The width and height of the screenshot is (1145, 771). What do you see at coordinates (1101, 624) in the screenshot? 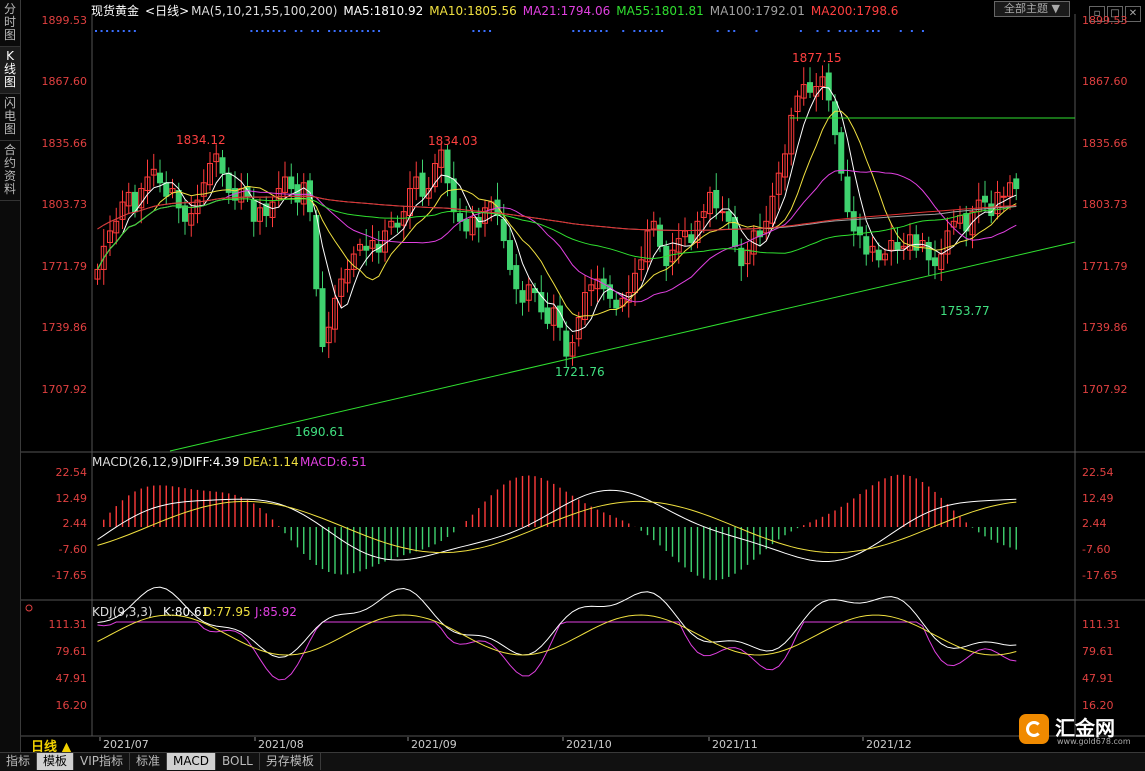
I see `kdj-tick-right: 111.31` at bounding box center [1101, 624].